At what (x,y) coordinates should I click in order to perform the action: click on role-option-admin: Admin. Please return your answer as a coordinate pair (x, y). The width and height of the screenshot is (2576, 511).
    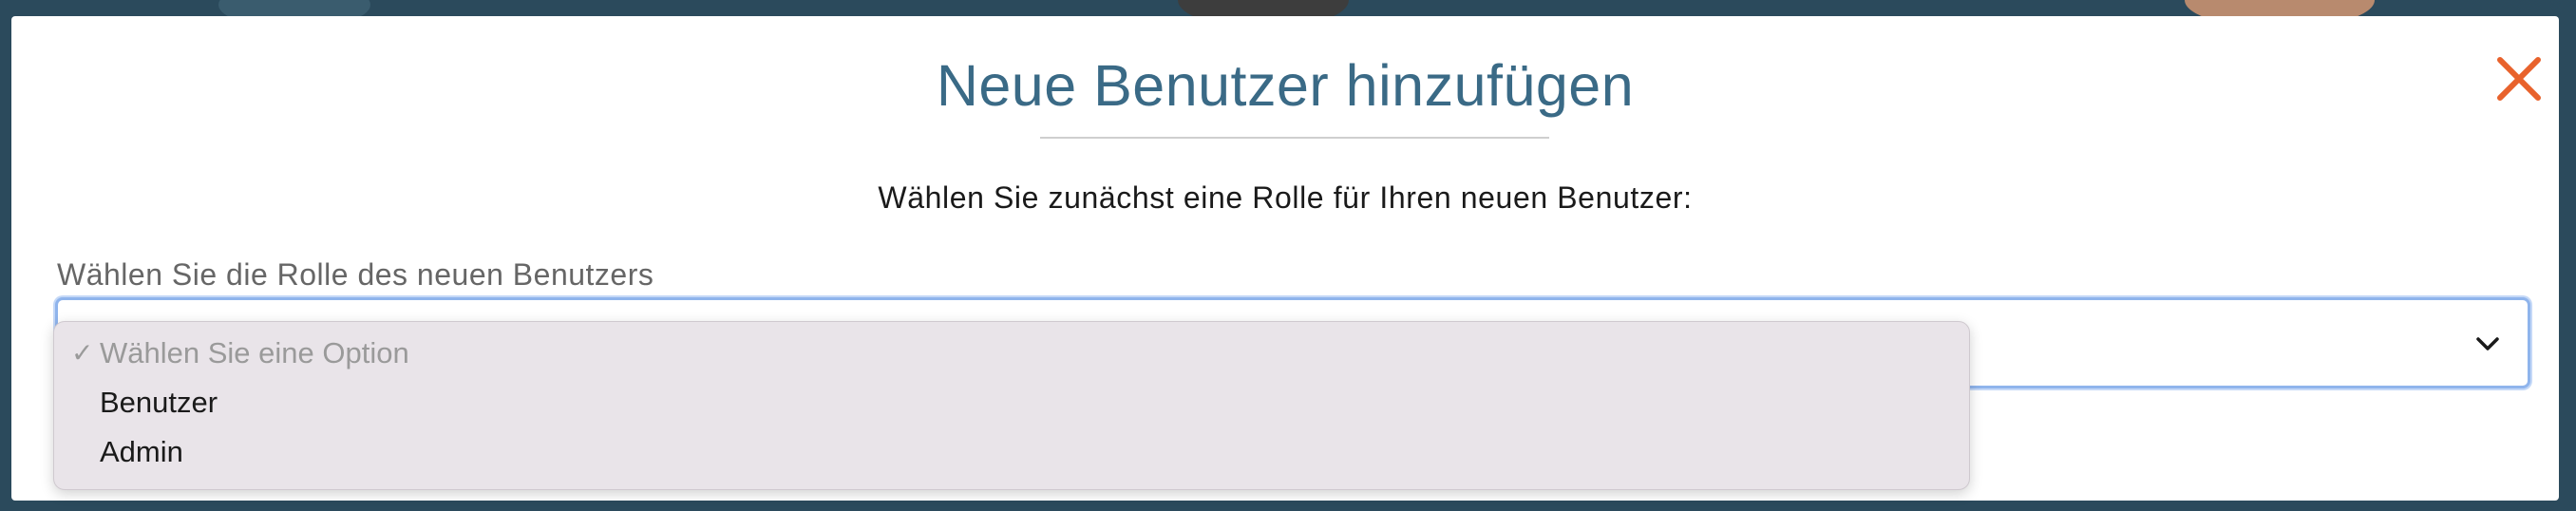
    Looking at the image, I should click on (1011, 452).